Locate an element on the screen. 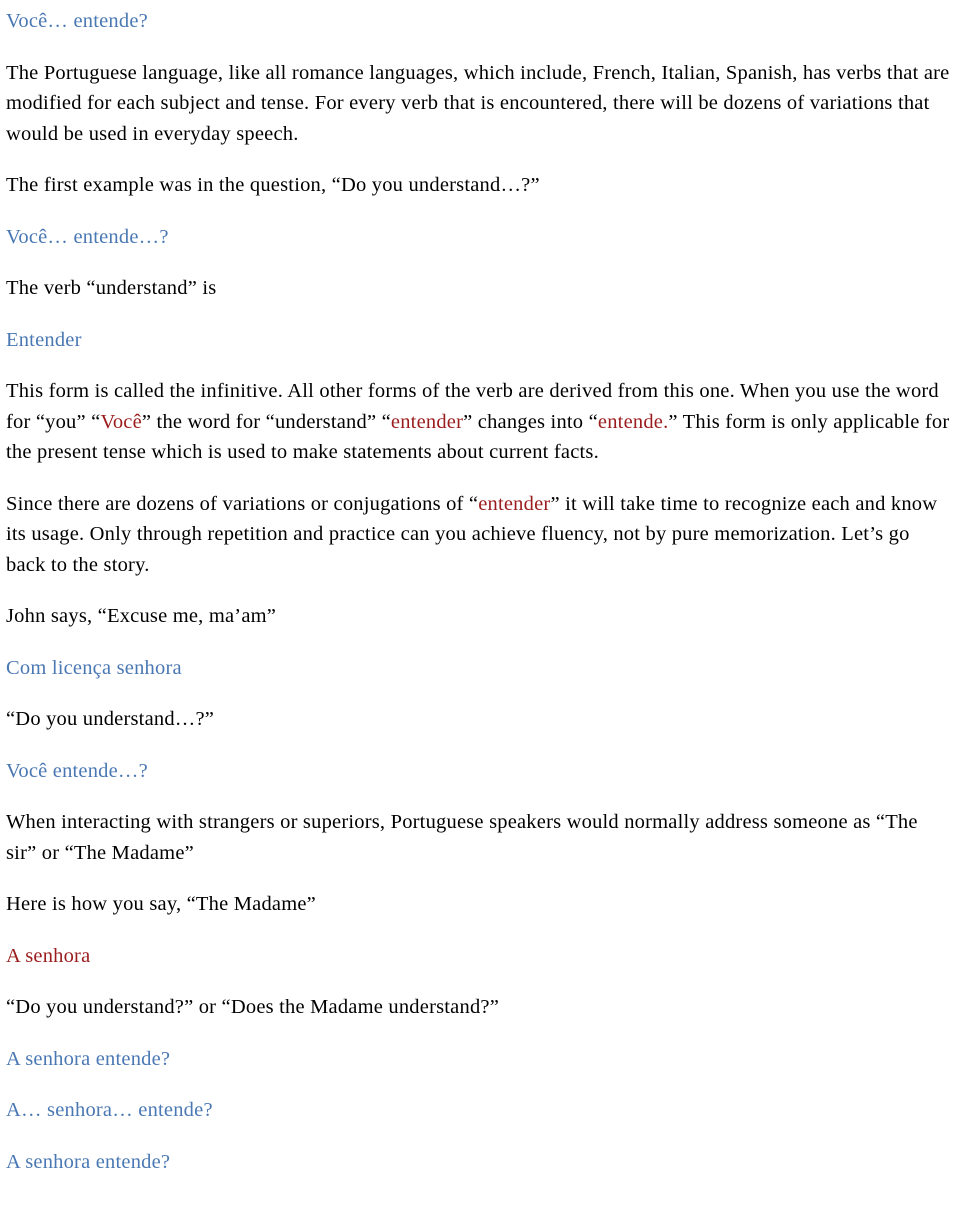 Image resolution: width=960 pixels, height=1226 pixels. line-entender: Entender is located at coordinates (44, 339).